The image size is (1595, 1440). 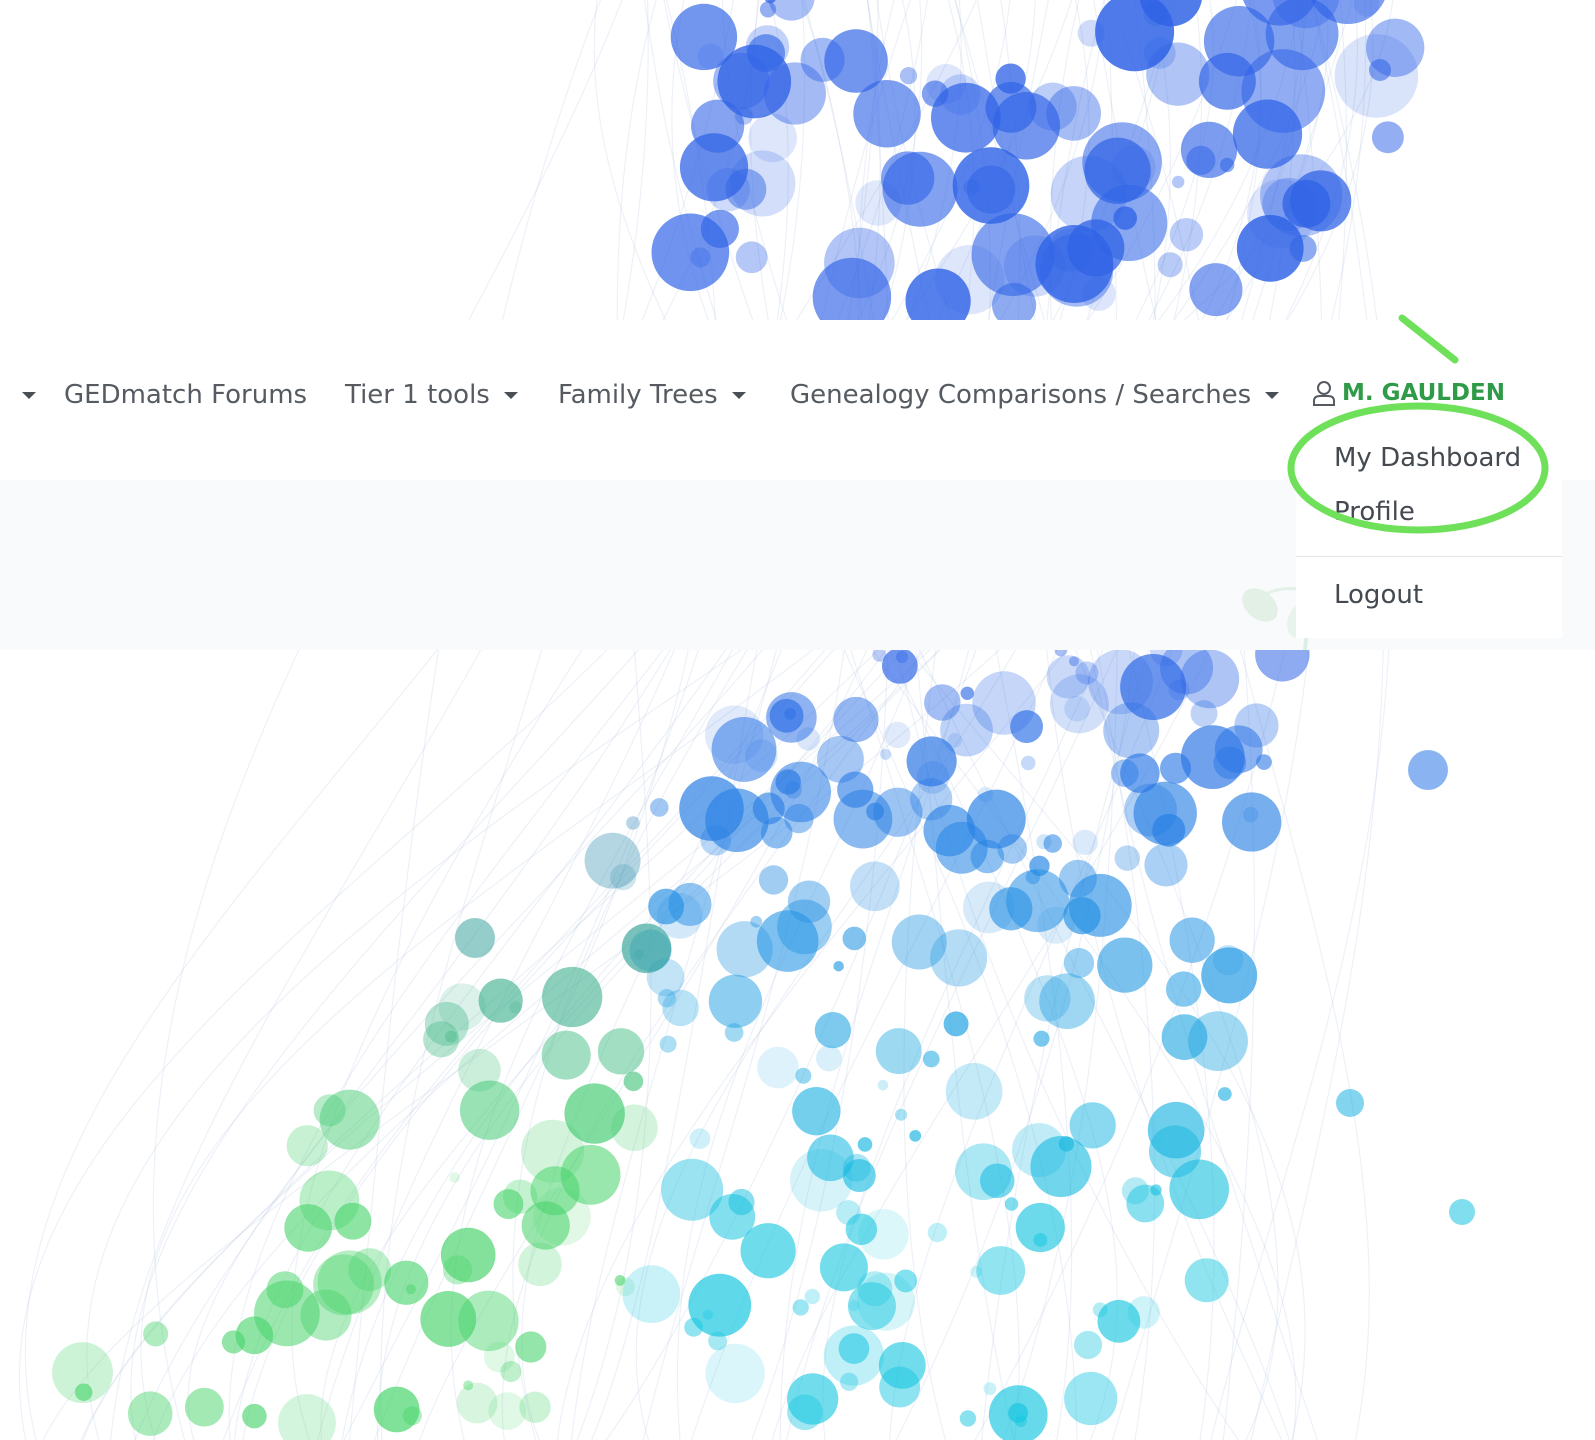 What do you see at coordinates (22, 395) in the screenshot?
I see `nav-menu-previous` at bounding box center [22, 395].